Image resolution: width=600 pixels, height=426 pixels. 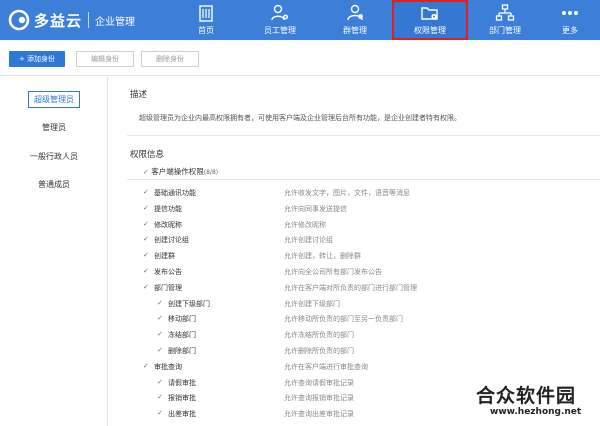 What do you see at coordinates (570, 20) in the screenshot?
I see `nav-more: 更多` at bounding box center [570, 20].